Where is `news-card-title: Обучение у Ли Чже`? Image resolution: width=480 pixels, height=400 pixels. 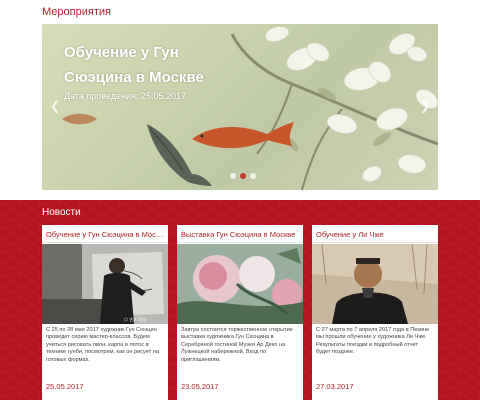 news-card-title: Обучение у Ли Чже is located at coordinates (375, 234).